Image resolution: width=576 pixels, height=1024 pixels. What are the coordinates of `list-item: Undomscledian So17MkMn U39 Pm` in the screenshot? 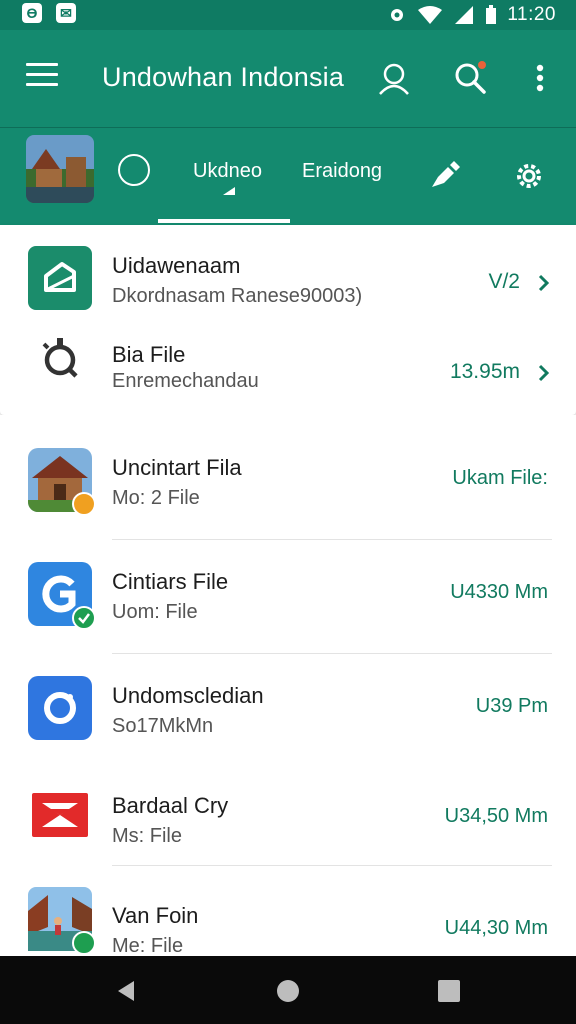 It's located at (288, 700).